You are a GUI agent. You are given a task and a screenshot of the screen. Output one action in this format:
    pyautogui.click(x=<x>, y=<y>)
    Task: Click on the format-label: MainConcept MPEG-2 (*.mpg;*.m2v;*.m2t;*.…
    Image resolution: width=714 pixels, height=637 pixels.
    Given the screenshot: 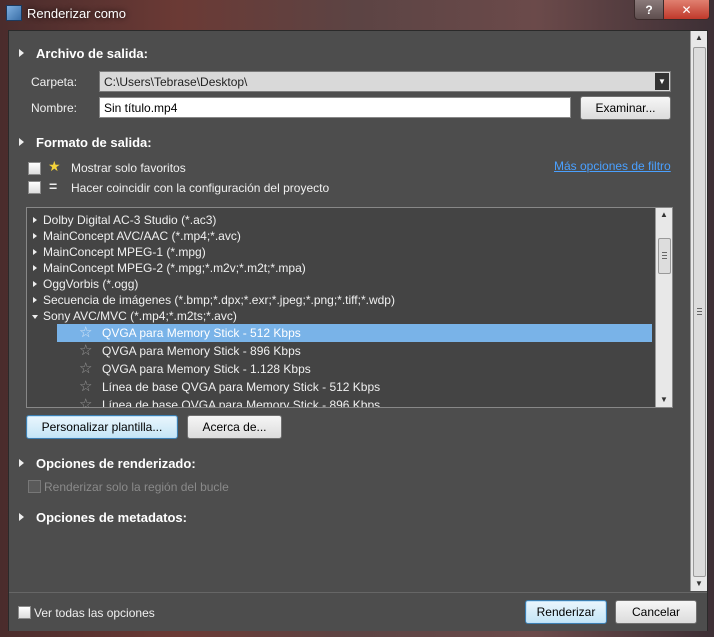 What is the action you would take?
    pyautogui.click(x=174, y=268)
    